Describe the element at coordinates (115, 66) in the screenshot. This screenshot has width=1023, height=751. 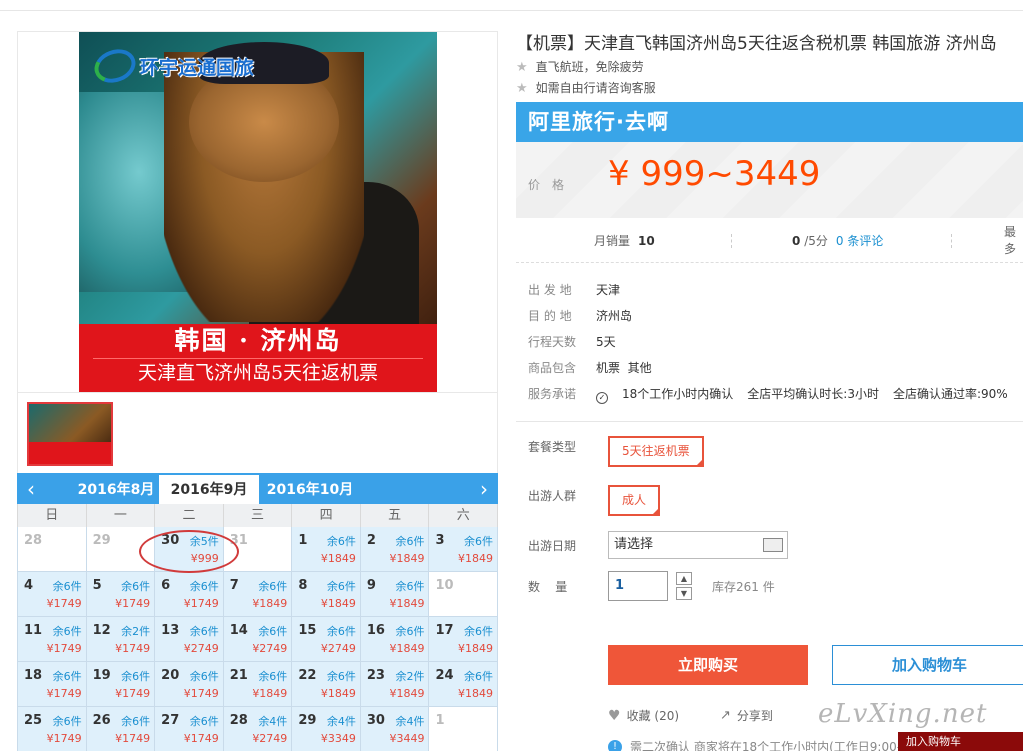
I see `globe-icon` at that location.